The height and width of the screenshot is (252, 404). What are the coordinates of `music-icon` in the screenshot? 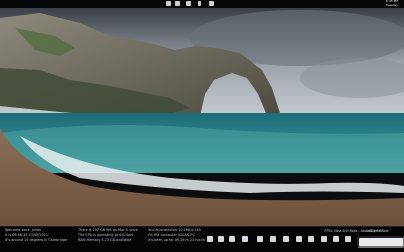 It's located at (299, 239).